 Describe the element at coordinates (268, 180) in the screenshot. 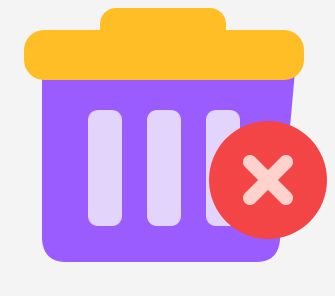

I see `delete-badge` at that location.